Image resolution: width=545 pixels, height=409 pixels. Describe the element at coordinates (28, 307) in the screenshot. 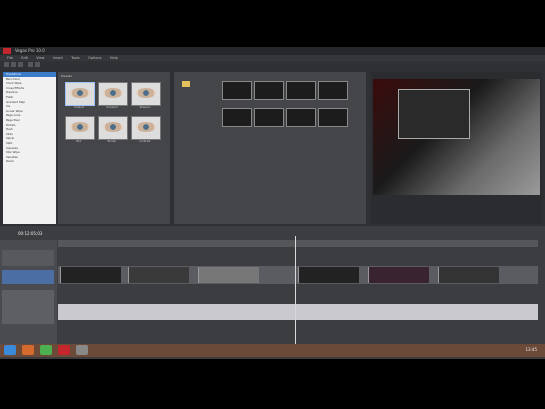

I see `audio-track-header` at that location.